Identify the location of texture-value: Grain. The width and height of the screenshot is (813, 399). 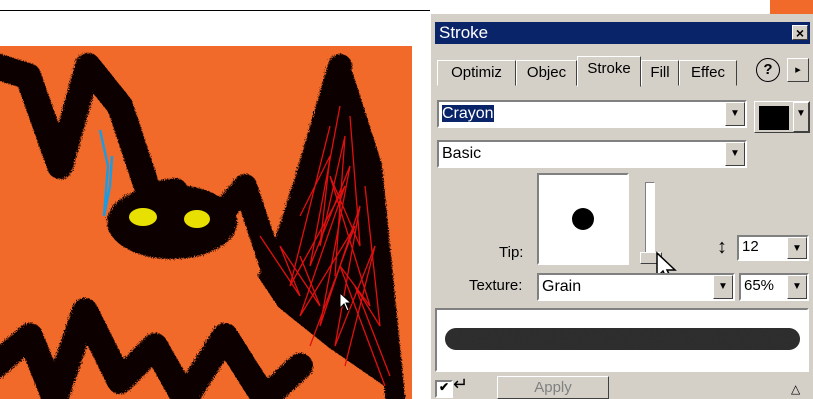
(562, 286).